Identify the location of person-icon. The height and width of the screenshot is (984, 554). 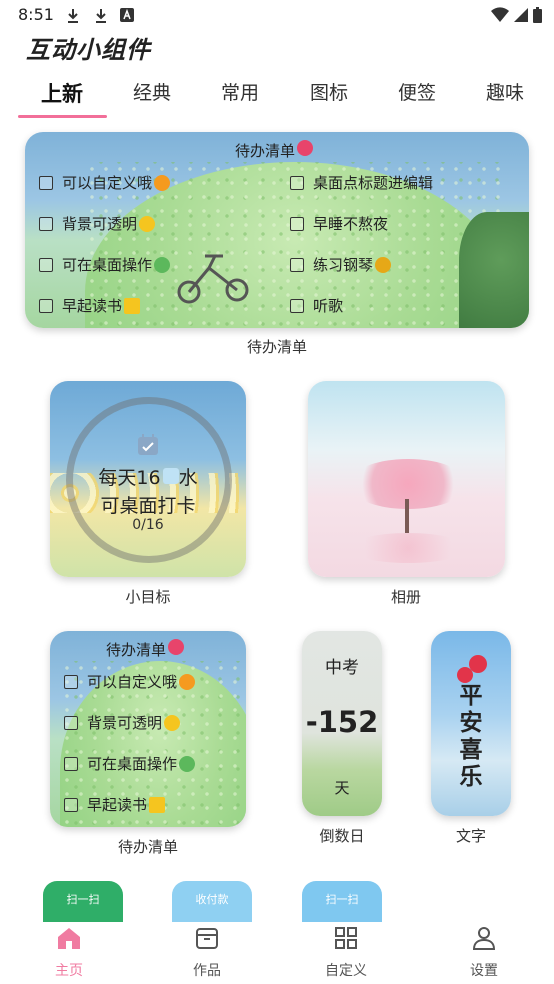
(484, 938).